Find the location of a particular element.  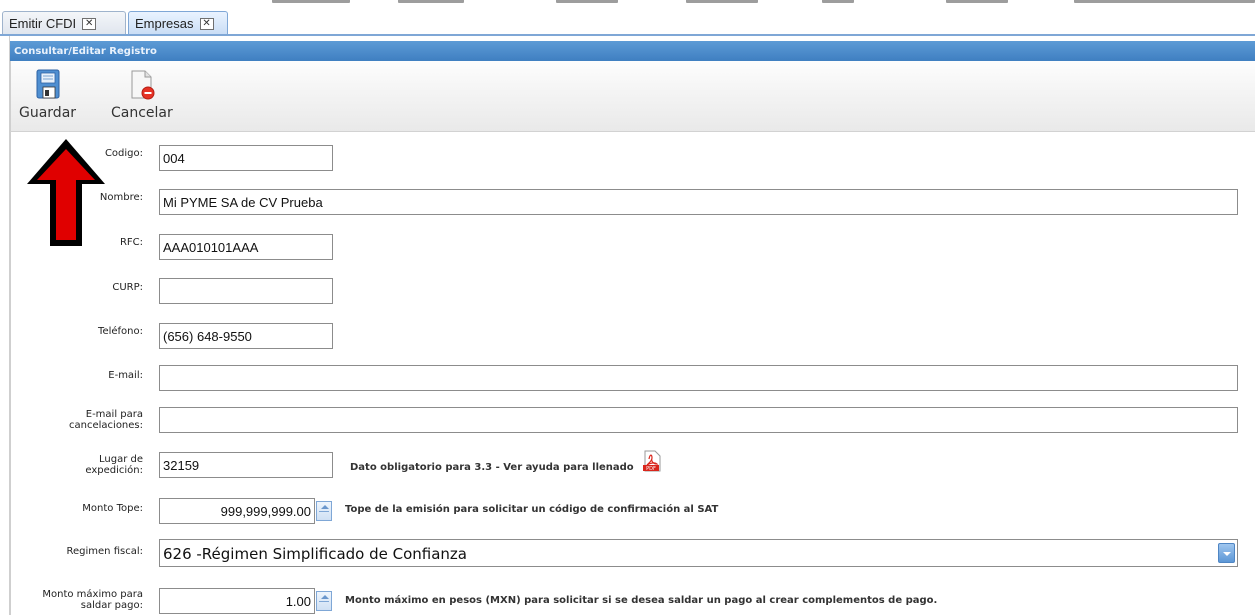

curp-label: CURP: is located at coordinates (127, 287).